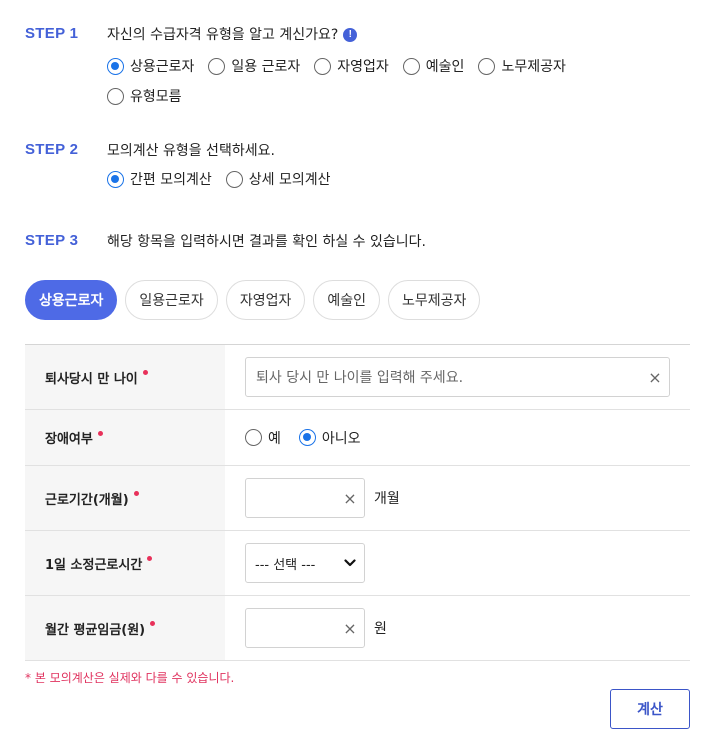  Describe the element at coordinates (350, 563) in the screenshot. I see `chevron-down-icon` at that location.